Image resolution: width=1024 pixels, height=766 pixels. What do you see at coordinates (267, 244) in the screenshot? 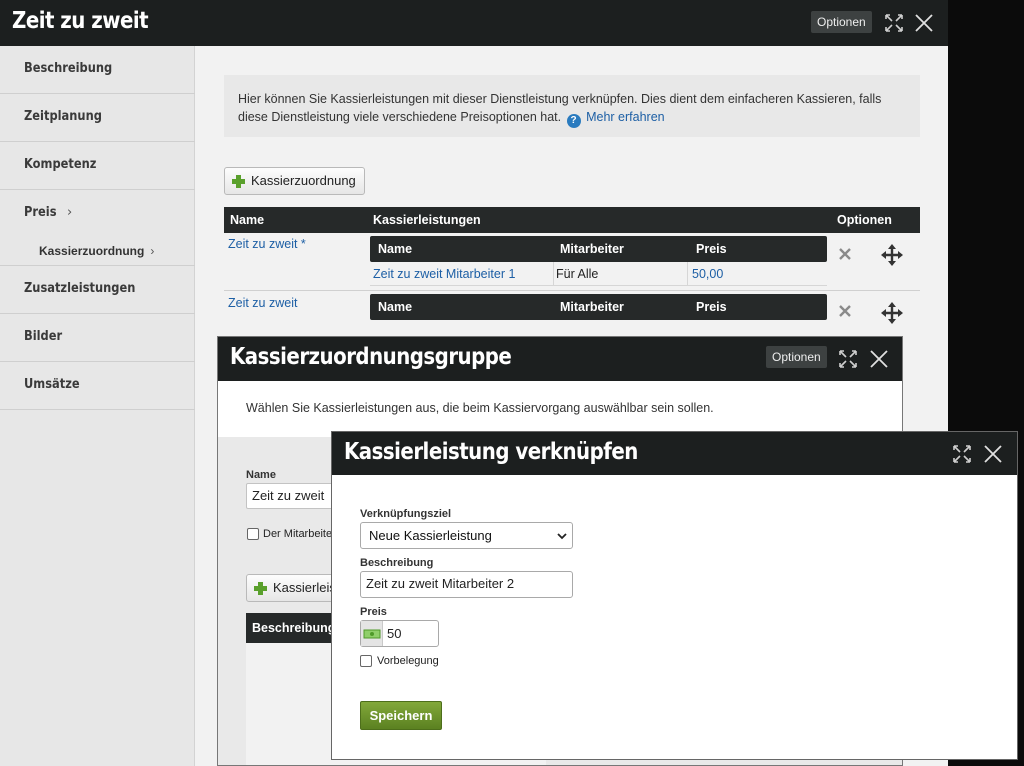
I see `row-name-link: Zeit zu zweit *` at bounding box center [267, 244].